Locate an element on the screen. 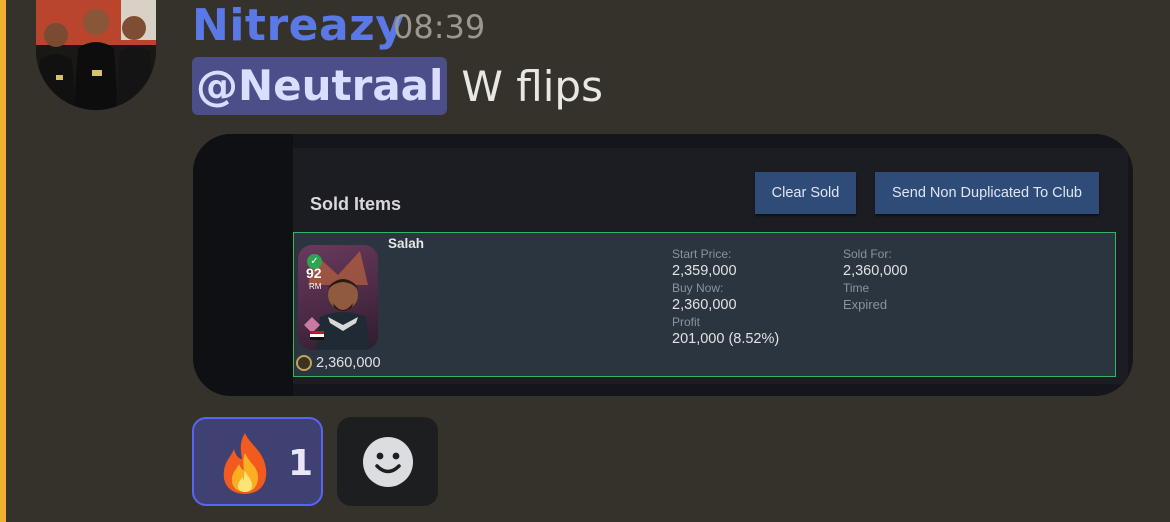 This screenshot has width=1170, height=522. check-icon: ✓ is located at coordinates (314, 261).